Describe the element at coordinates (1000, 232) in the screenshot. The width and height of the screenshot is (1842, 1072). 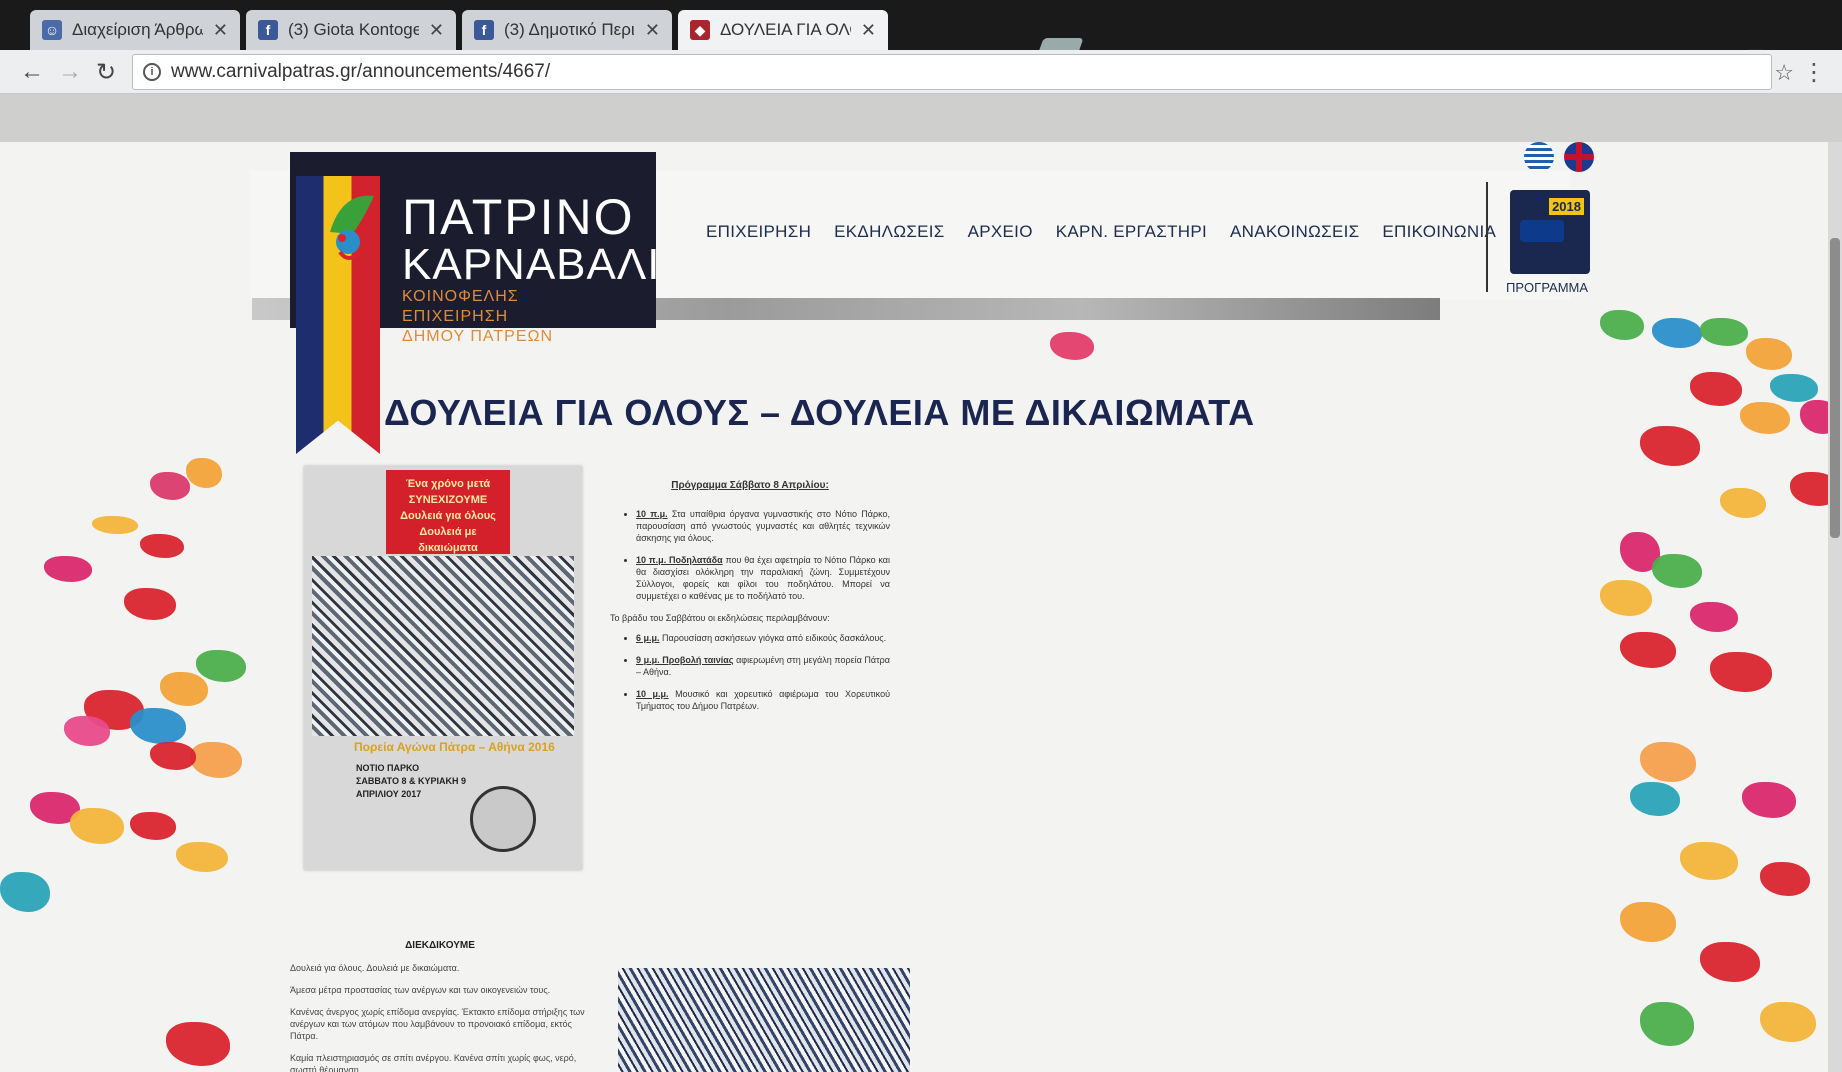
I see `nav-item-archive: ΑΡΧΕΙΟ` at that location.